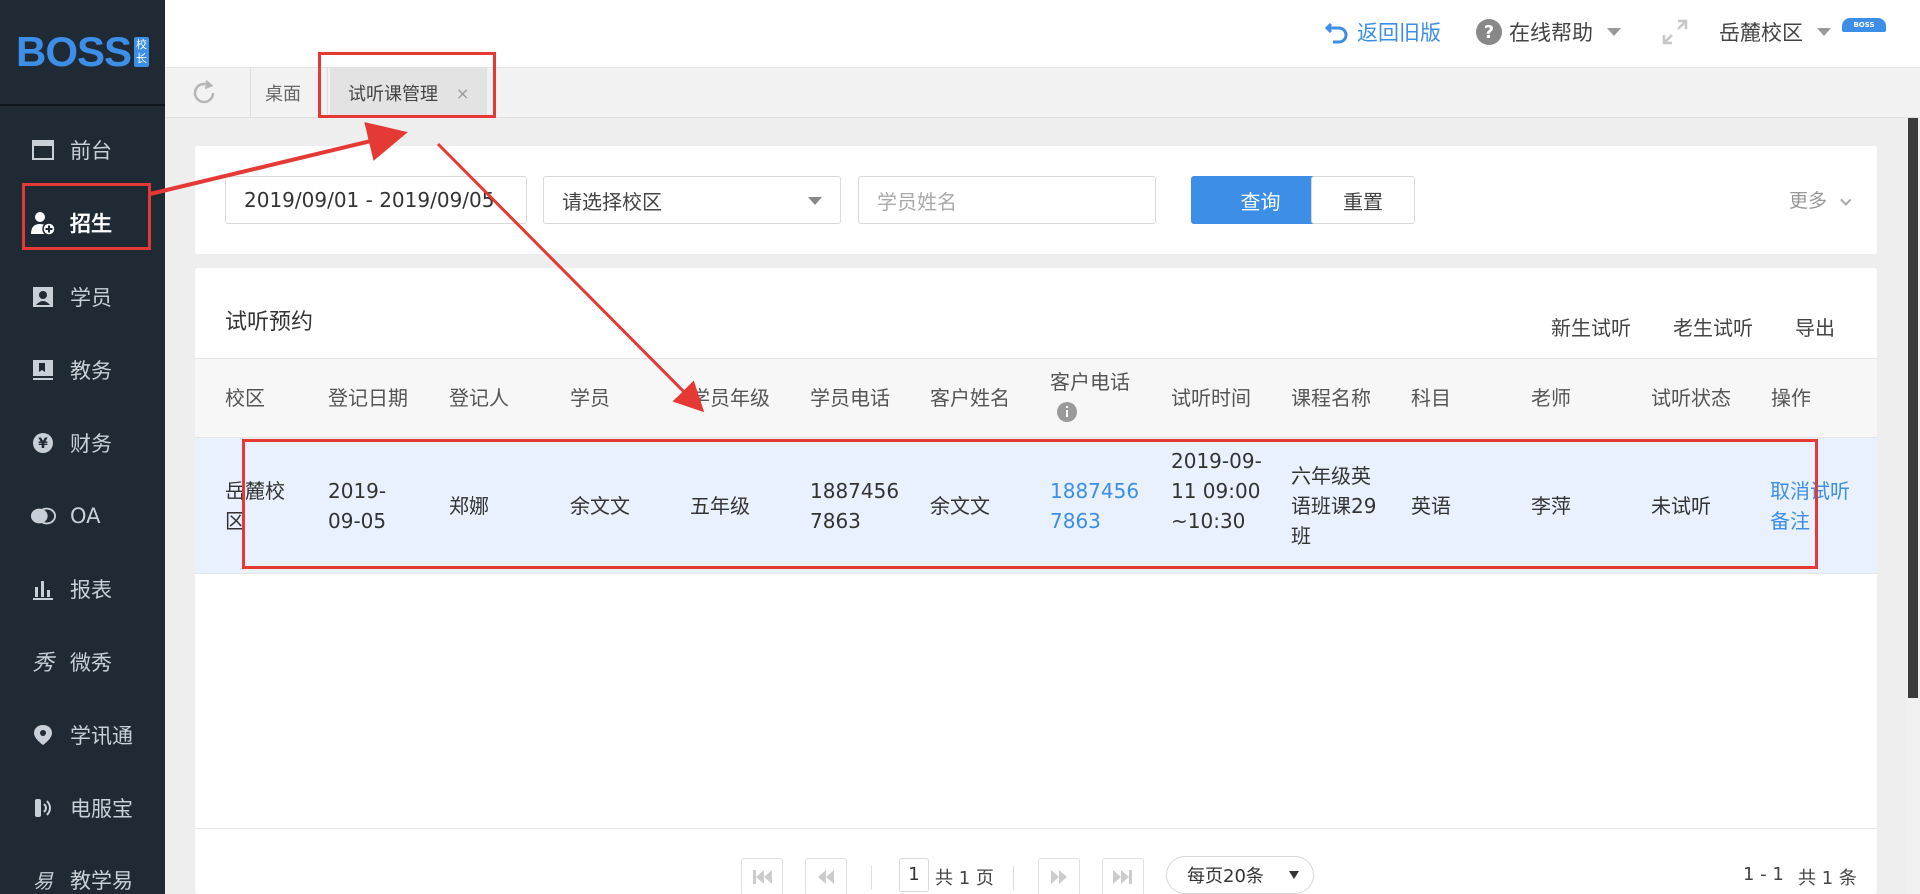  I want to click on cell-teacher: 李萍, so click(1551, 506).